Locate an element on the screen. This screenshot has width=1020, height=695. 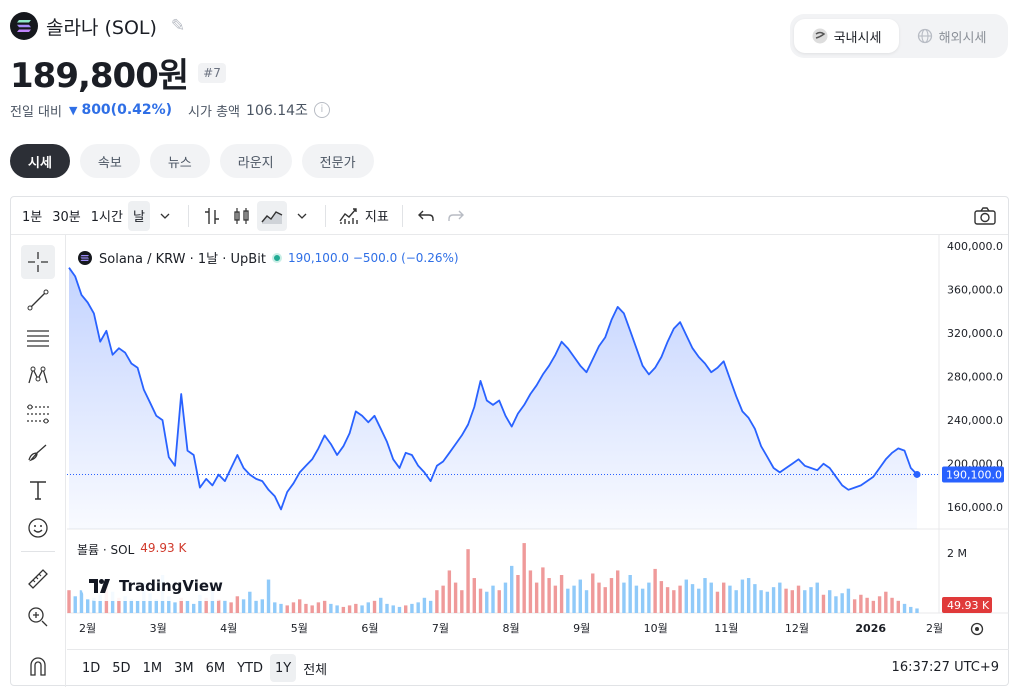
volume-value: 49.93 K is located at coordinates (163, 548).